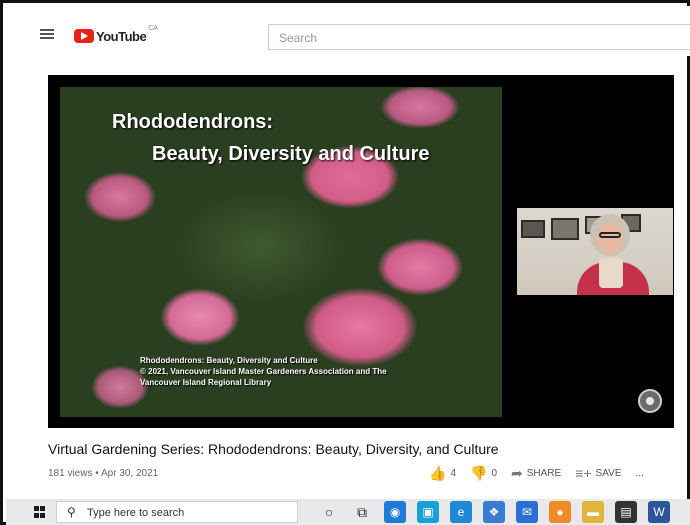 The height and width of the screenshot is (525, 690). What do you see at coordinates (544, 473) in the screenshot?
I see `share-label: SHARE` at bounding box center [544, 473].